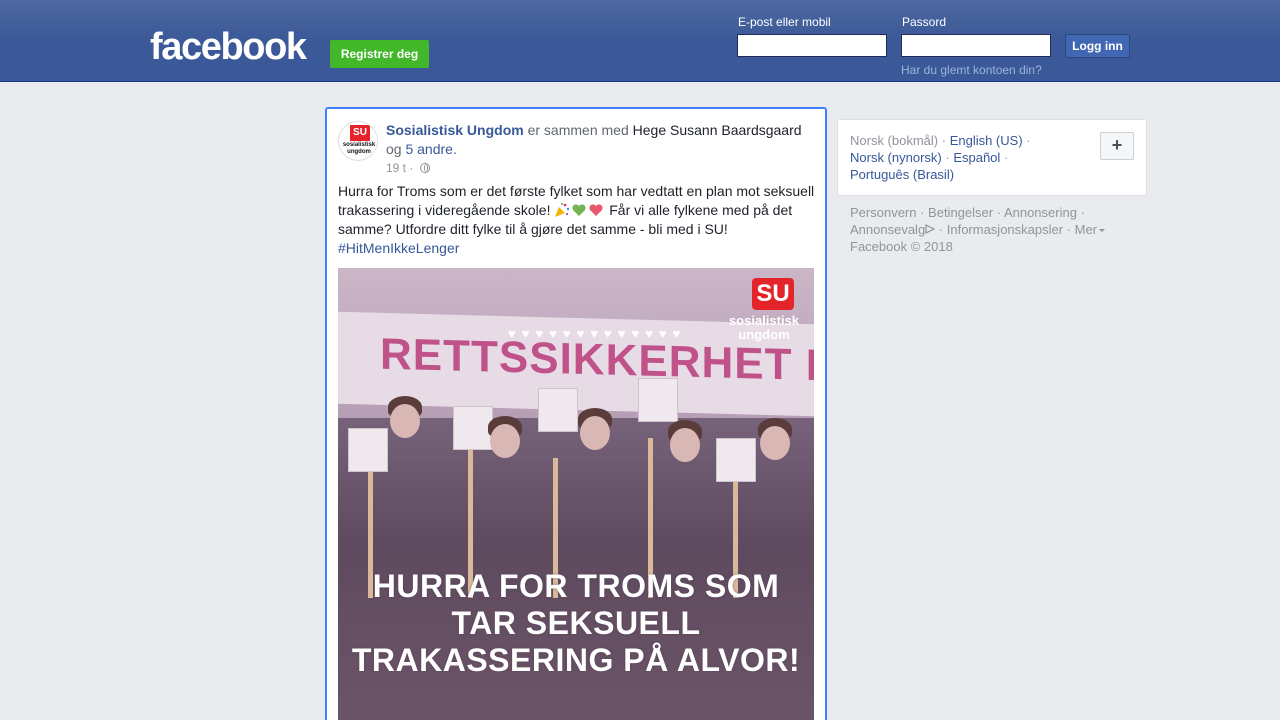 The image size is (1280, 720). What do you see at coordinates (562, 210) in the screenshot?
I see `party-popper-icon` at bounding box center [562, 210].